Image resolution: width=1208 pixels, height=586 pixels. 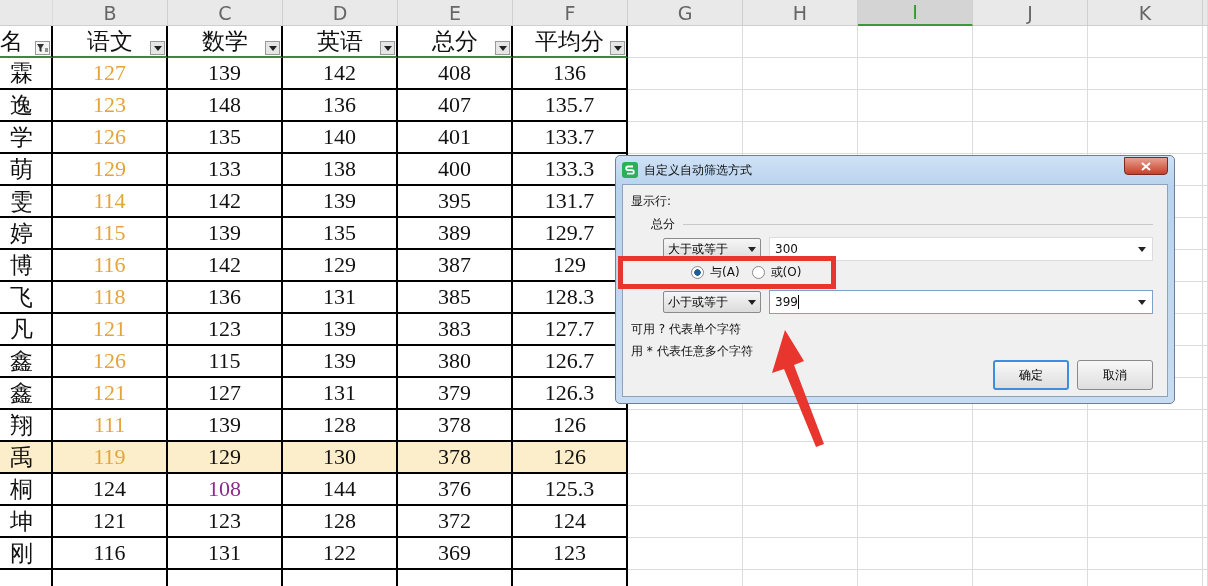 I want to click on group-label: 总分, so click(x=663, y=224).